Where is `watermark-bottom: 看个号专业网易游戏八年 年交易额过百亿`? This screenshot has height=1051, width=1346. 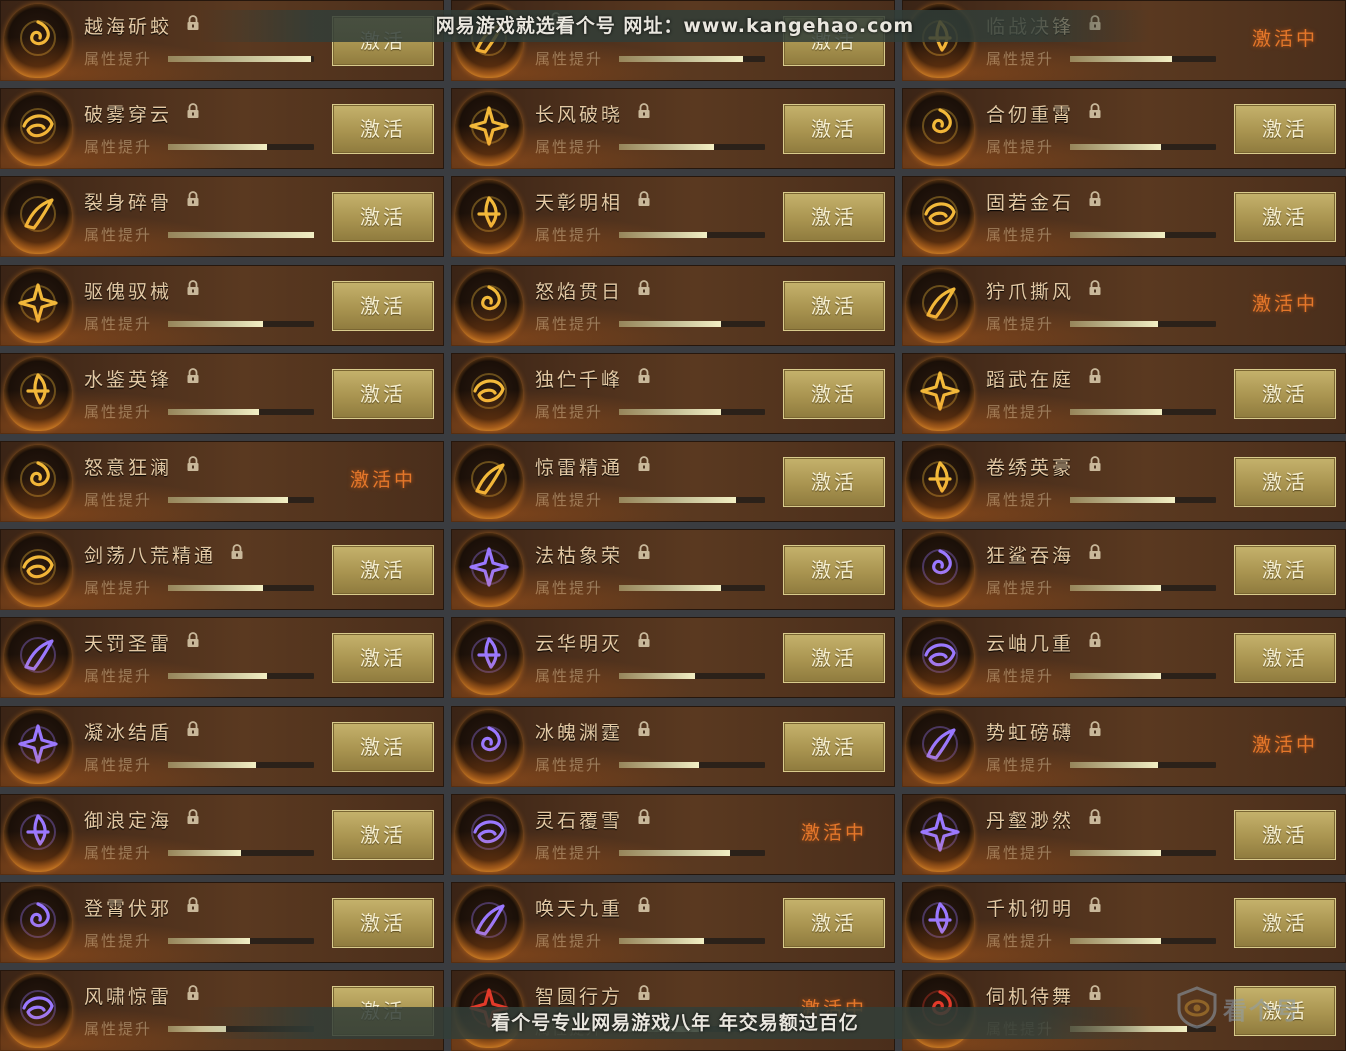 watermark-bottom: 看个号专业网易游戏八年 年交易额过百亿 is located at coordinates (675, 1023).